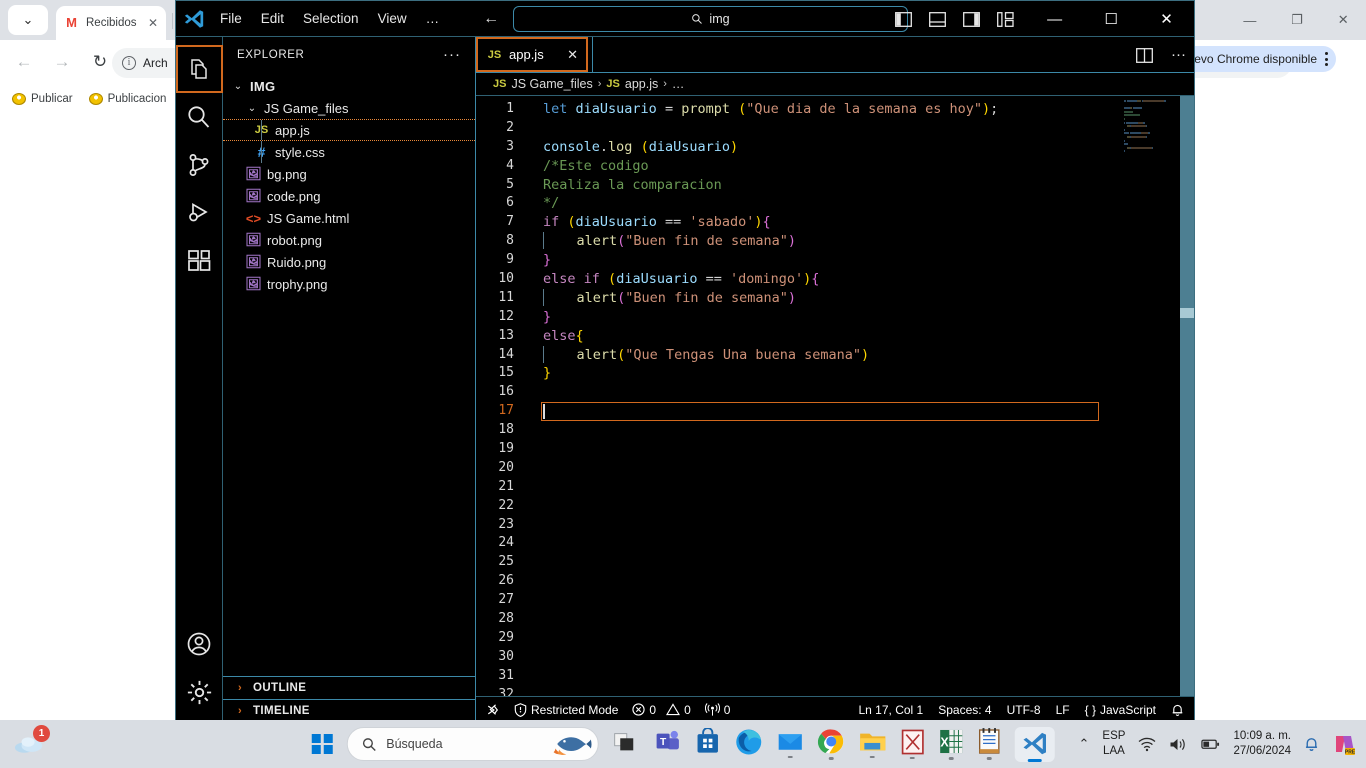 The width and height of the screenshot is (1366, 768). What do you see at coordinates (349, 108) in the screenshot?
I see `tree-item-js-game-files: ⌄ JS Game_files` at bounding box center [349, 108].